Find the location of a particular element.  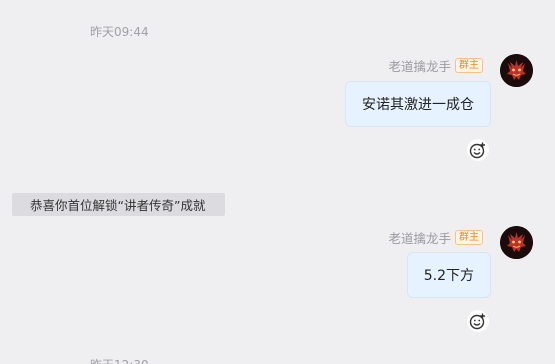

notice-text: 恭喜你首位解锁“讲者传奇”成就 is located at coordinates (118, 205).